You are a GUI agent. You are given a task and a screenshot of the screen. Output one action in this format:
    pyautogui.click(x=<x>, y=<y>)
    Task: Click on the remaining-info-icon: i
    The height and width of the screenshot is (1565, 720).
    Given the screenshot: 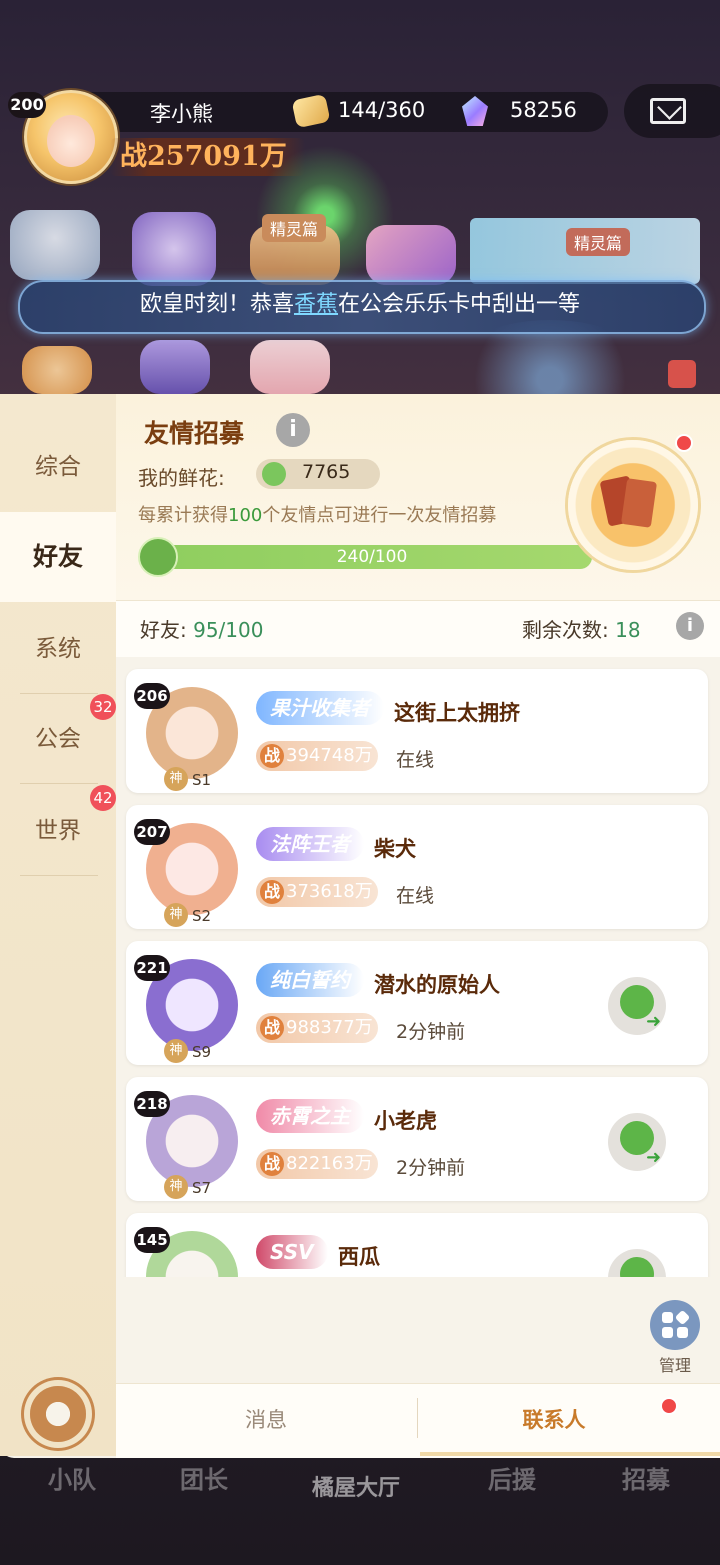 What is the action you would take?
    pyautogui.click(x=690, y=626)
    